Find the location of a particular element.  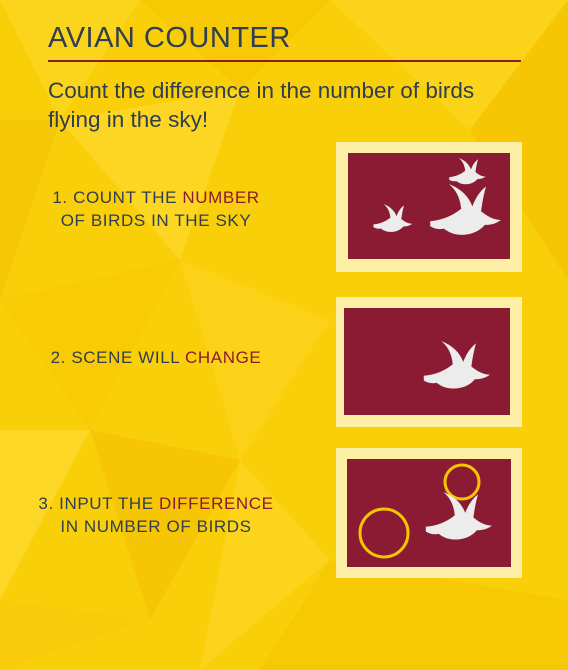

step-2-scene is located at coordinates (427, 361).